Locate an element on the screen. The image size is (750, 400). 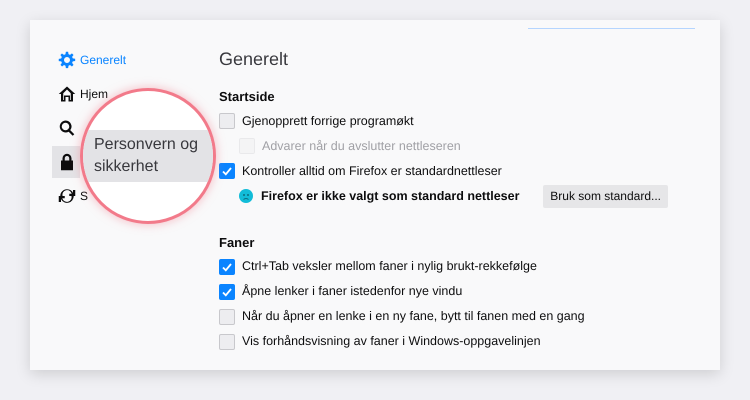
checkbox-label: Vis forhåndsvisning av faner i Windows-oppgavelinjen is located at coordinates (391, 341).